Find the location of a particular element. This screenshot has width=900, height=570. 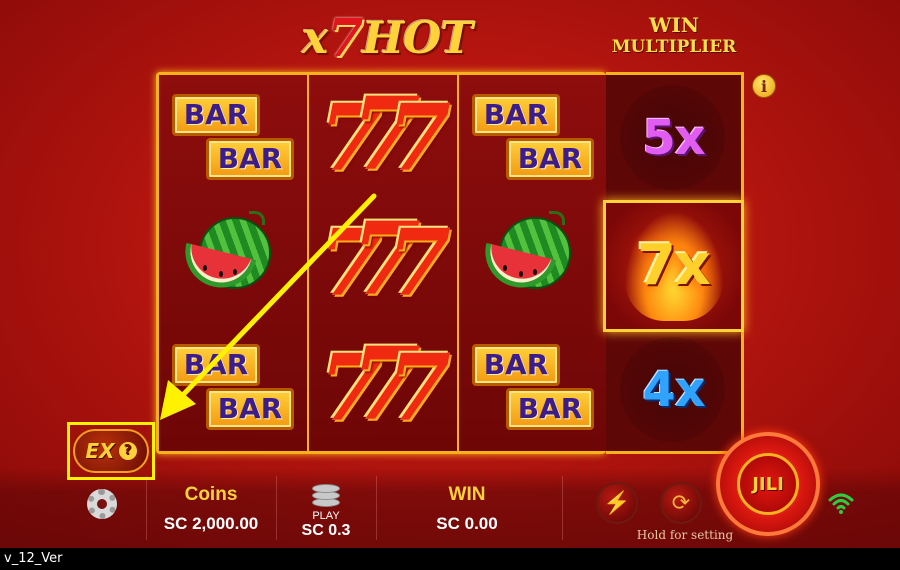

logo-prefix: x is located at coordinates (314, 38).